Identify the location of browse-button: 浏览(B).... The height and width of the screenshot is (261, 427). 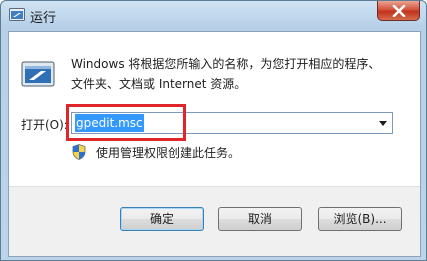
(360, 219).